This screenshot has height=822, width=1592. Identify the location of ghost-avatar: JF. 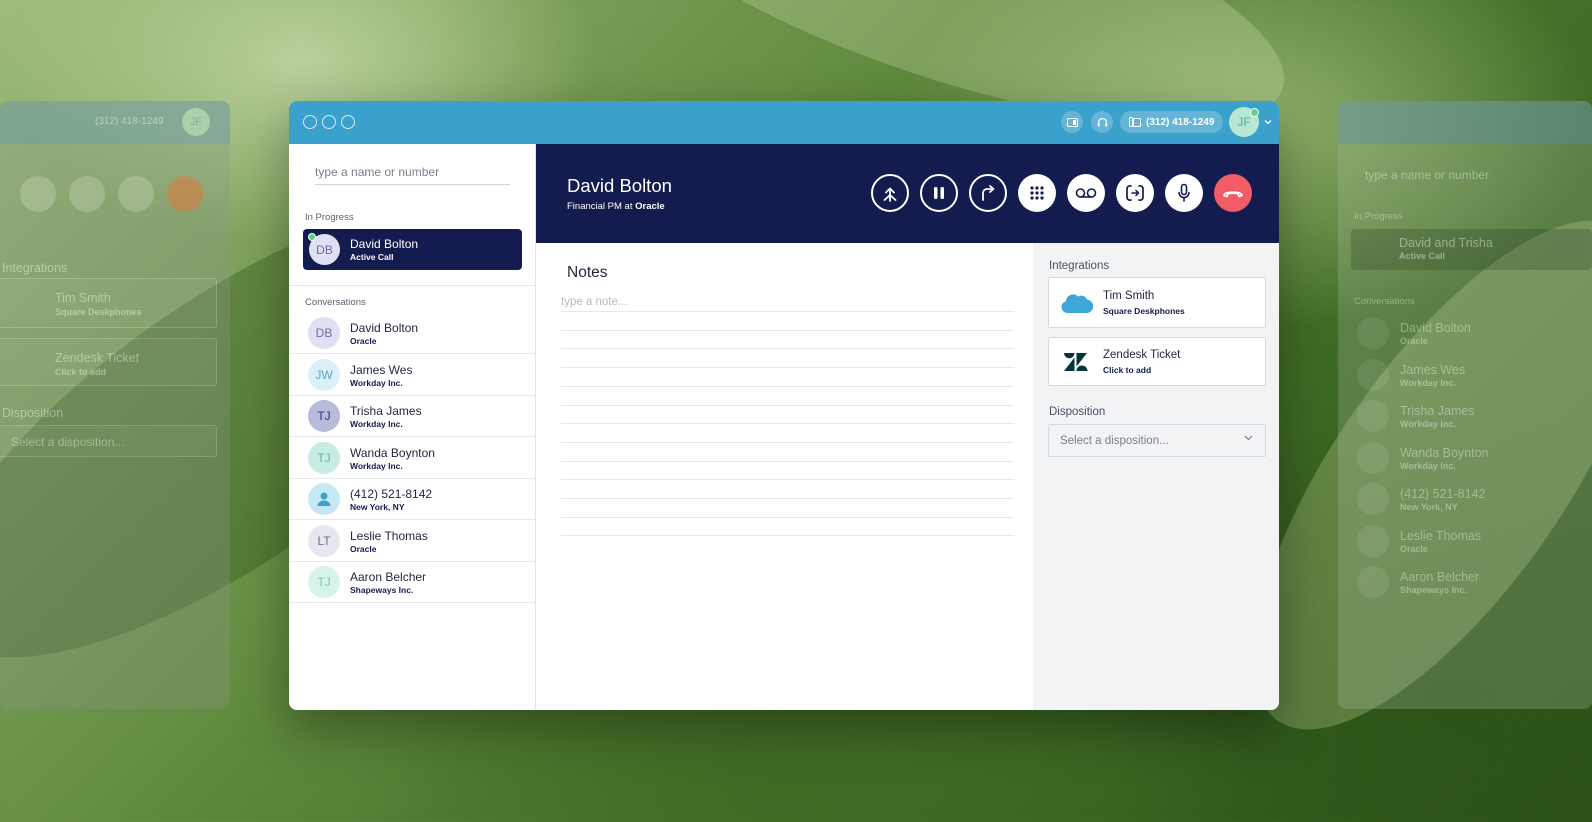
(196, 122).